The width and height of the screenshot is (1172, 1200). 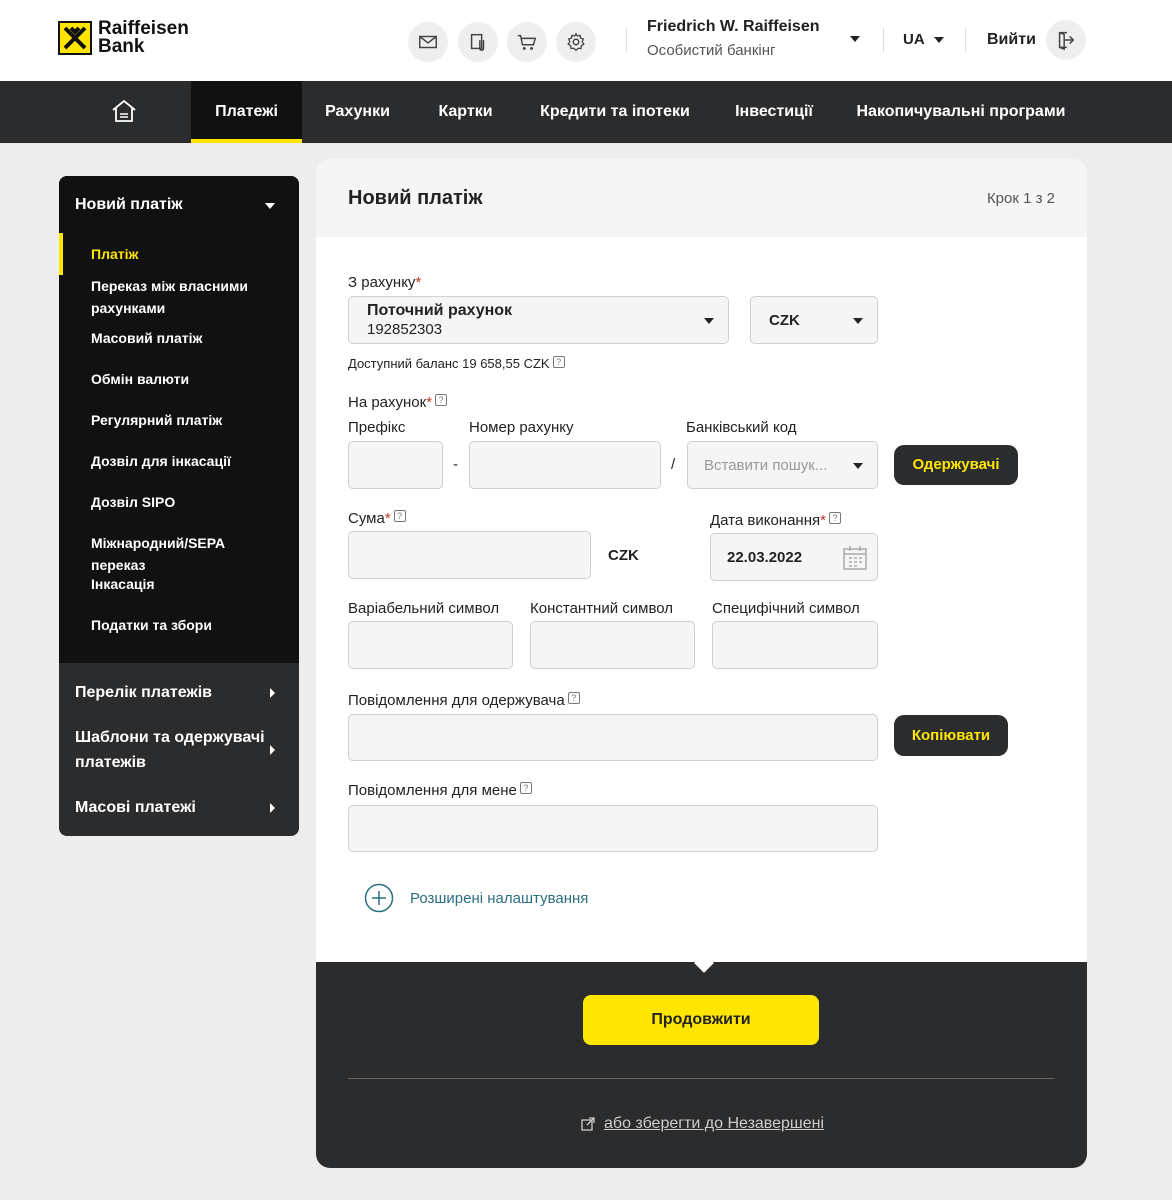 I want to click on bank-code-label: Банківський код, so click(x=741, y=427).